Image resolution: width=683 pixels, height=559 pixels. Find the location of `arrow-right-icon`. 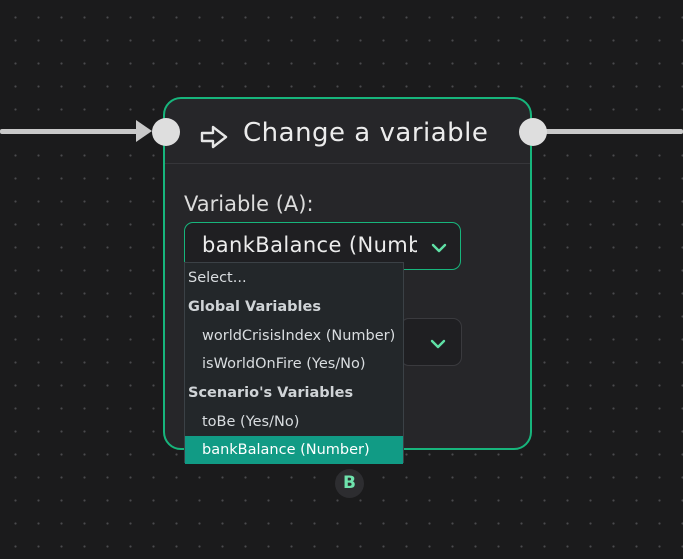

arrow-right-icon is located at coordinates (214, 137).